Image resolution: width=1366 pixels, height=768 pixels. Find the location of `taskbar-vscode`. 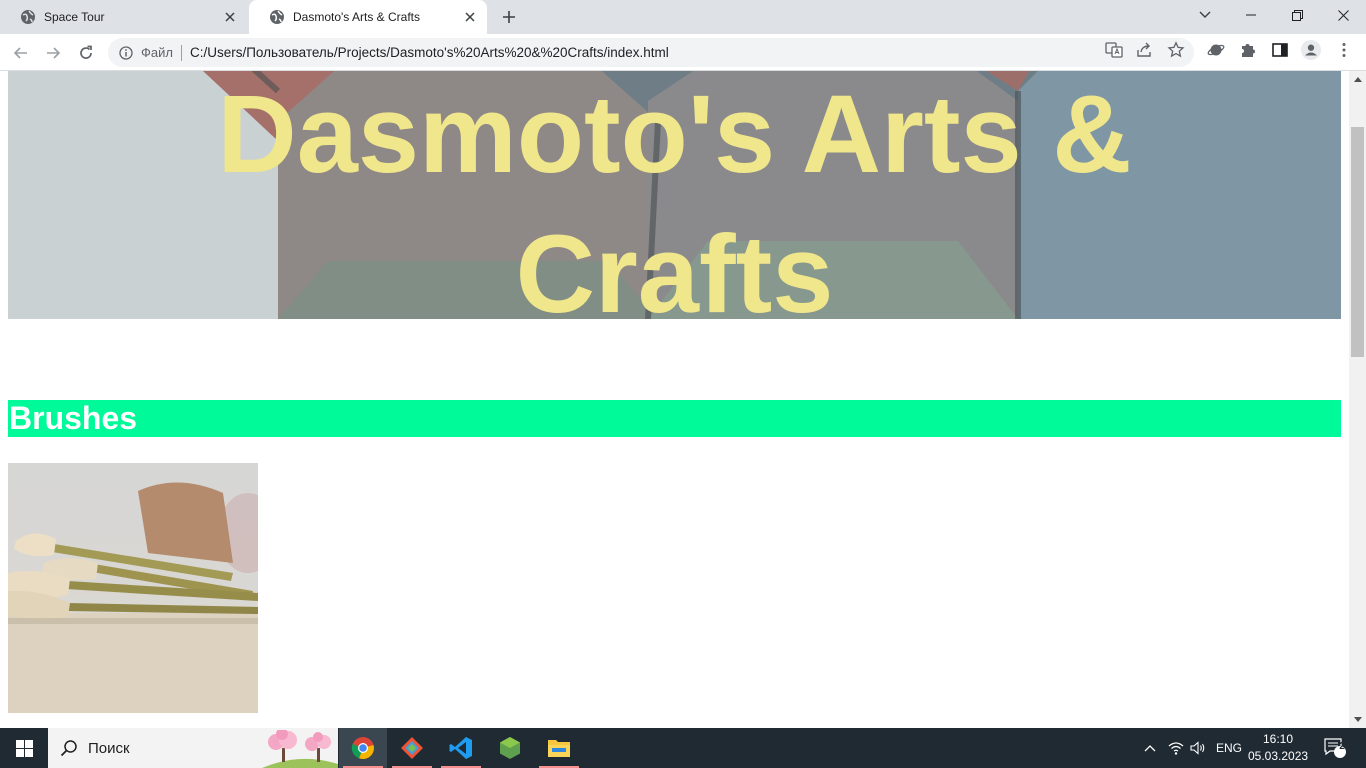

taskbar-vscode is located at coordinates (461, 748).